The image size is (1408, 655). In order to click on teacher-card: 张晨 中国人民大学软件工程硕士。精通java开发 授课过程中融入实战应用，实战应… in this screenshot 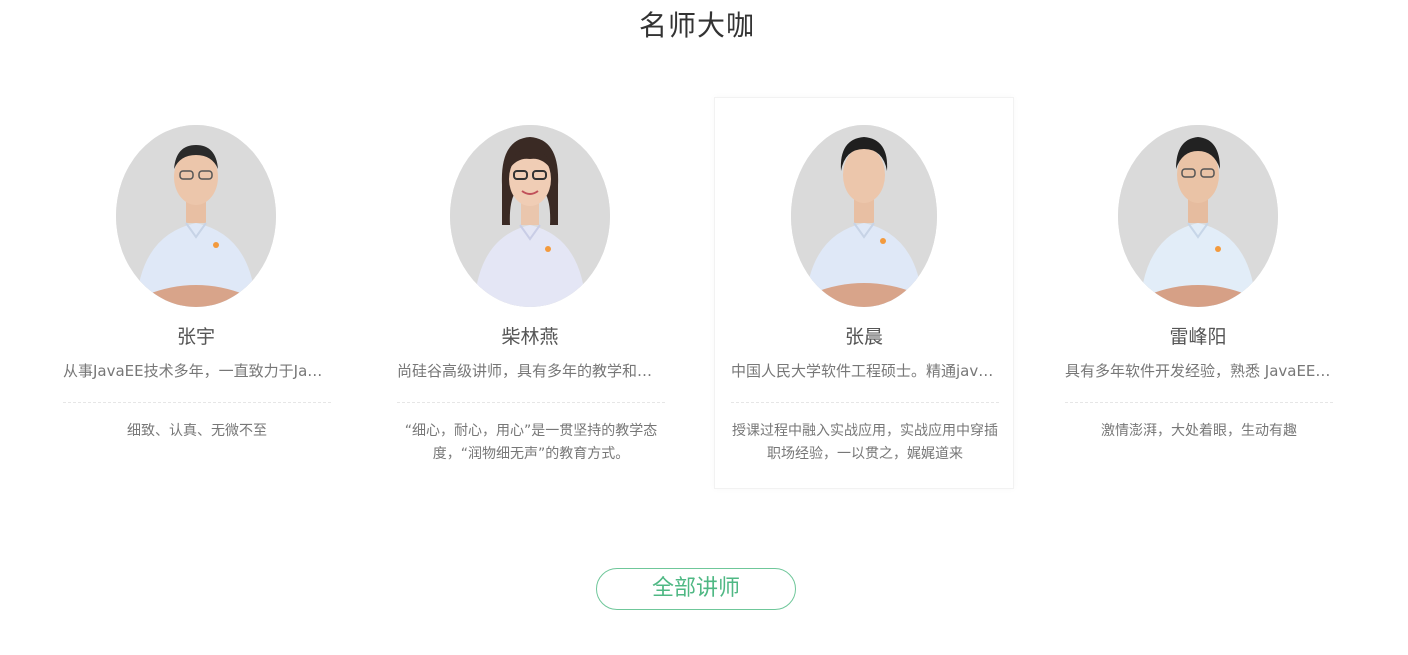, I will do `click(864, 293)`.